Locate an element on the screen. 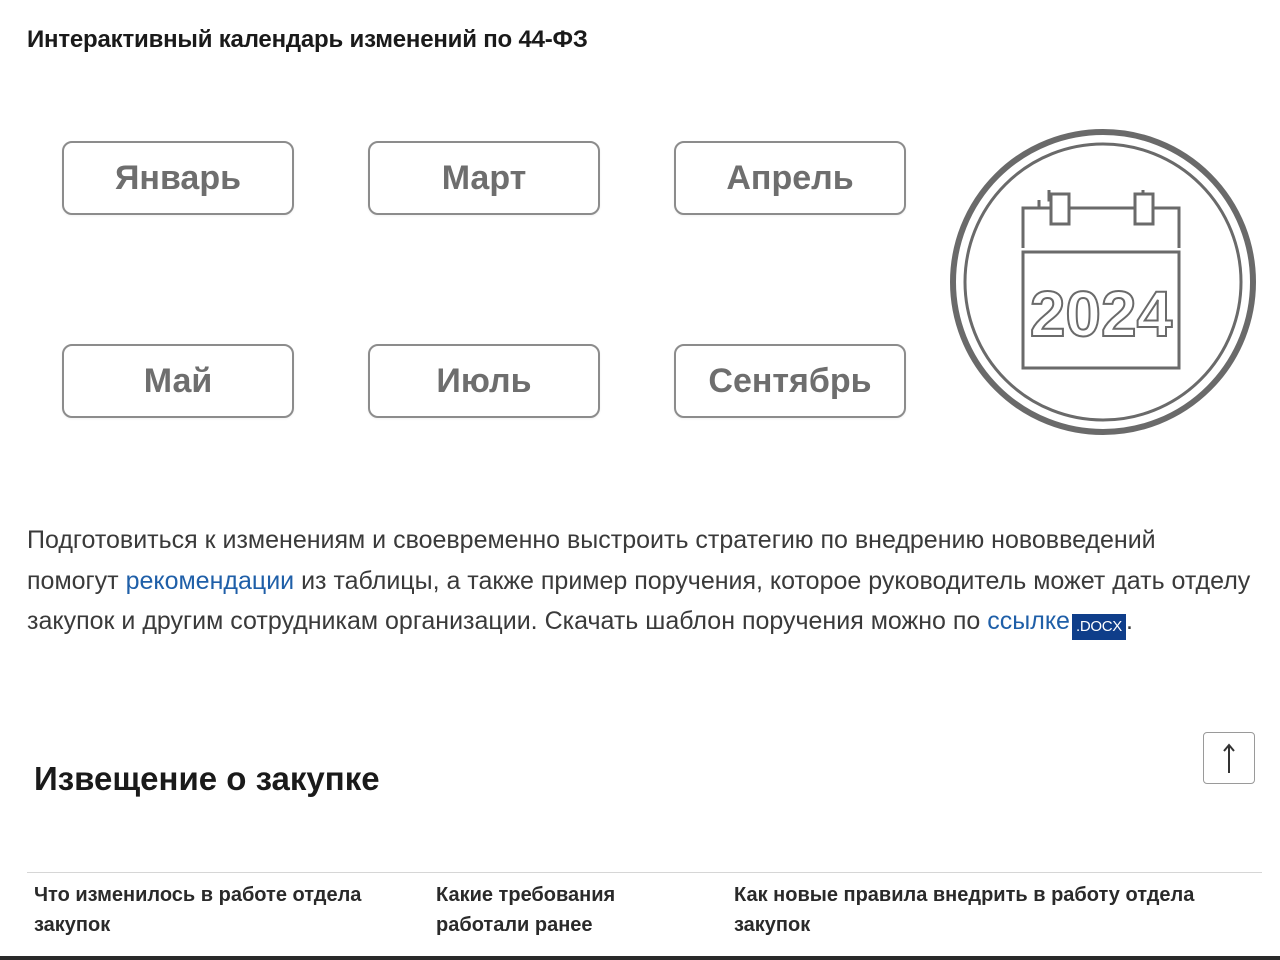  arrow-up-icon is located at coordinates (1229, 758).